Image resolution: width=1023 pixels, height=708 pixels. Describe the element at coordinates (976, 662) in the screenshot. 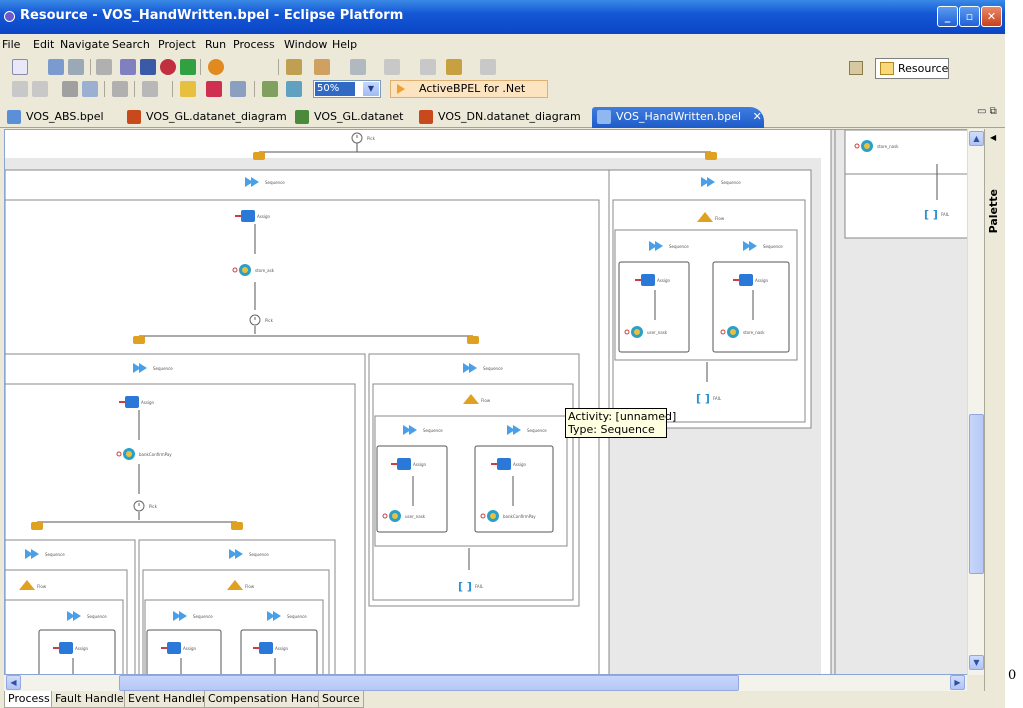

I see `scroll-down-button: ▼` at that location.